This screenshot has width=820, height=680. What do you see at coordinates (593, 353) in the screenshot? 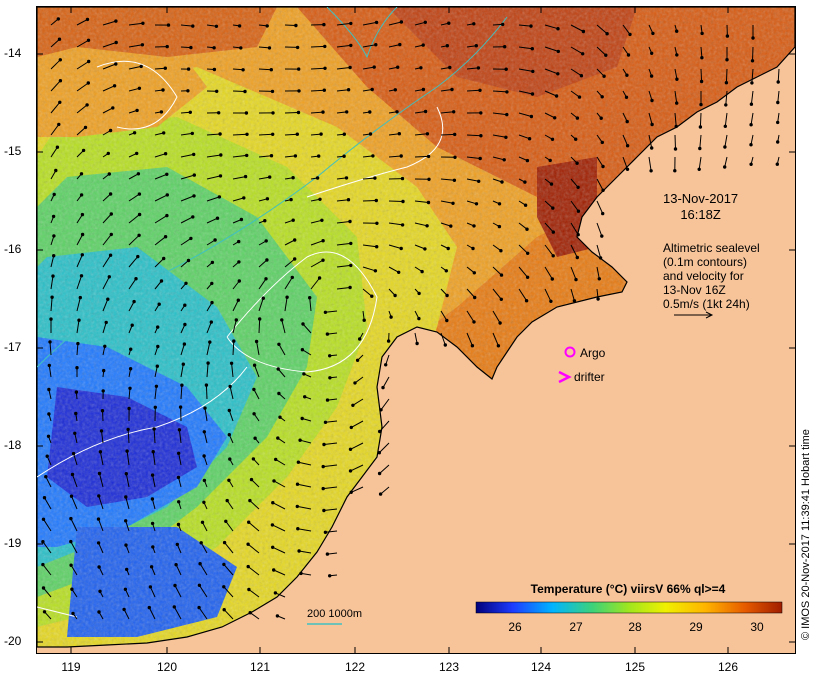
I see `argo-label: Argo` at bounding box center [593, 353].